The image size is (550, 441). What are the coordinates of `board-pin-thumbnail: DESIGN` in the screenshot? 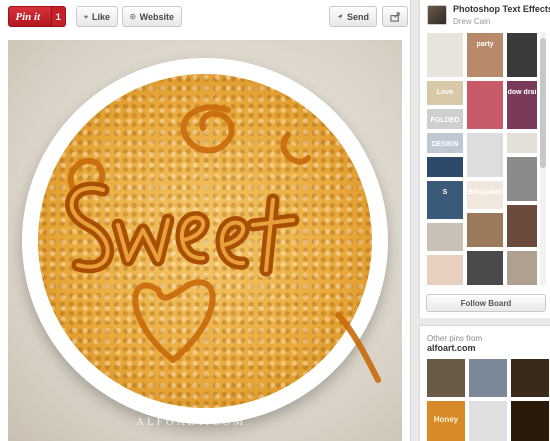 It's located at (445, 143).